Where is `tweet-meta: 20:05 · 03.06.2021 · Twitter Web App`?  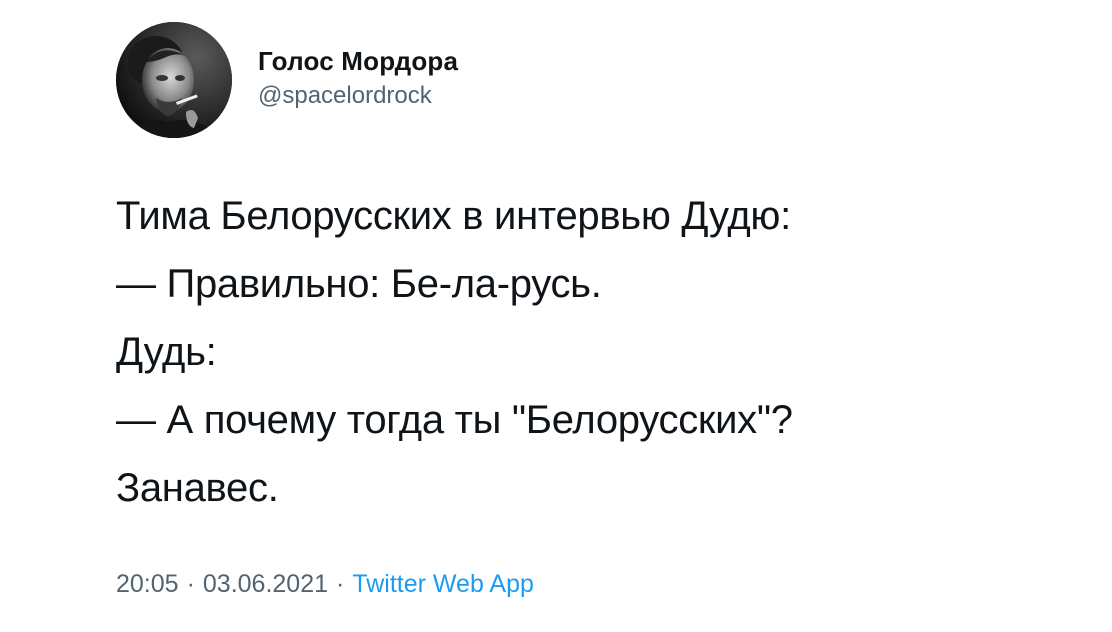 tweet-meta: 20:05 · 03.06.2021 · Twitter Web App is located at coordinates (325, 584).